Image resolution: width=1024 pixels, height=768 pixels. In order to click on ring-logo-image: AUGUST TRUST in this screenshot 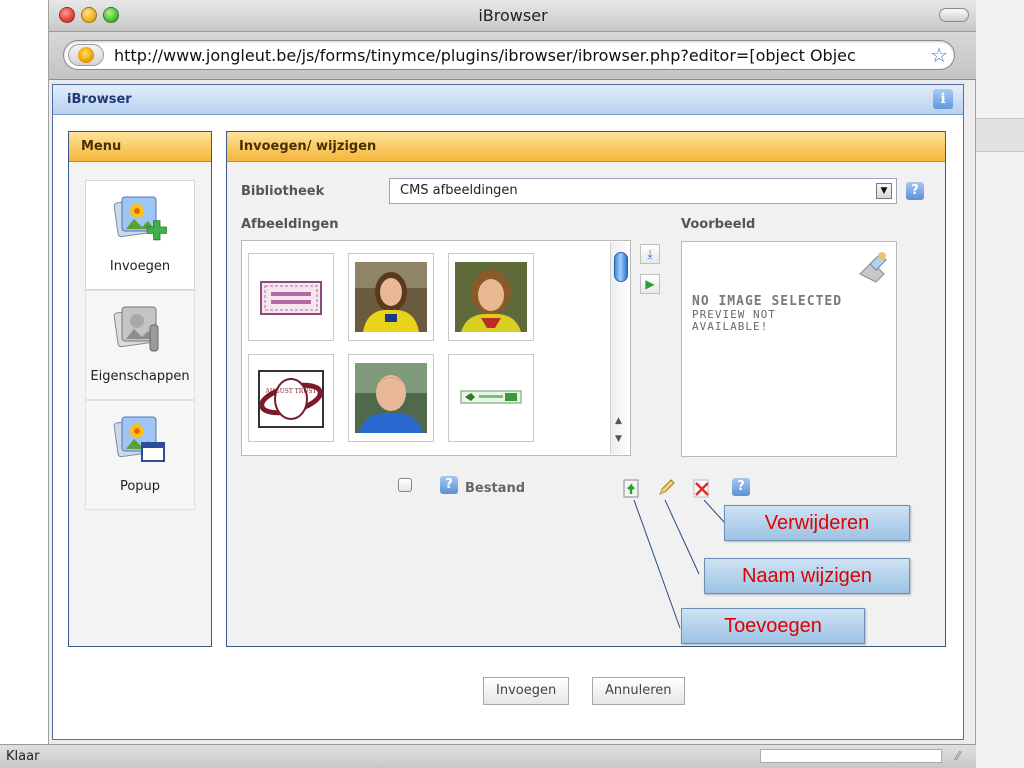, I will do `click(291, 399)`.